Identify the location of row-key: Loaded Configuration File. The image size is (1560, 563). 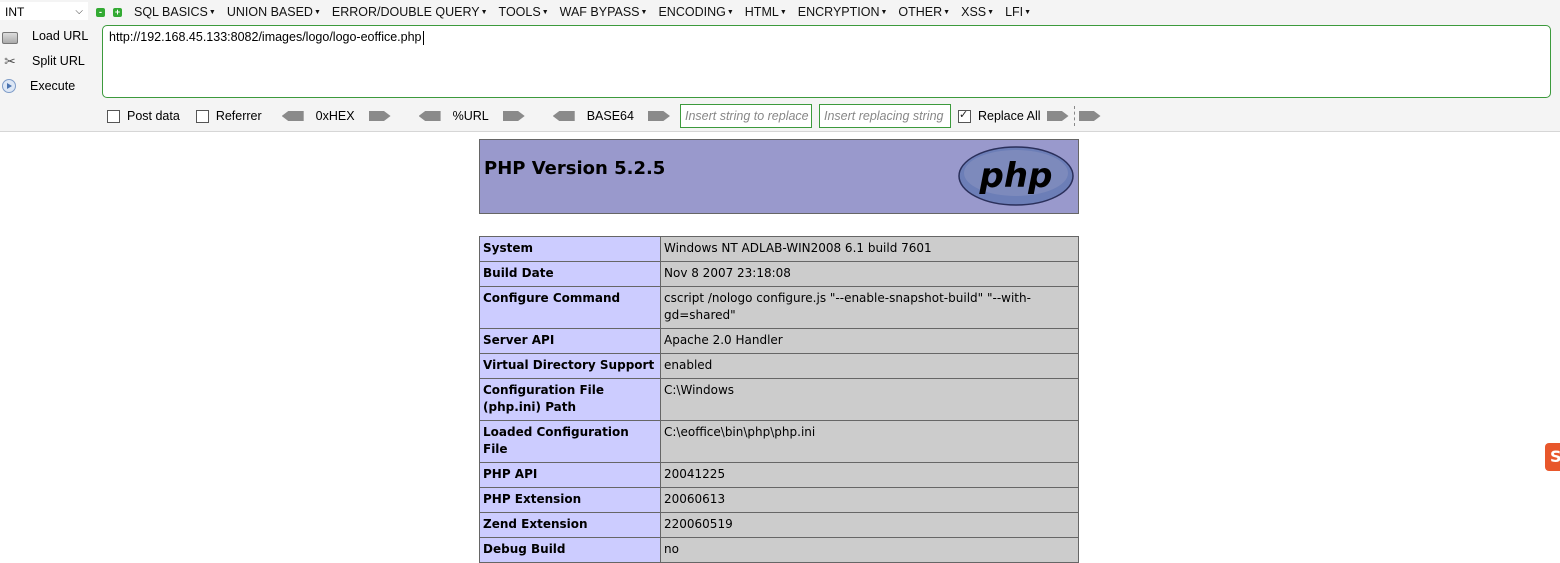
(570, 441).